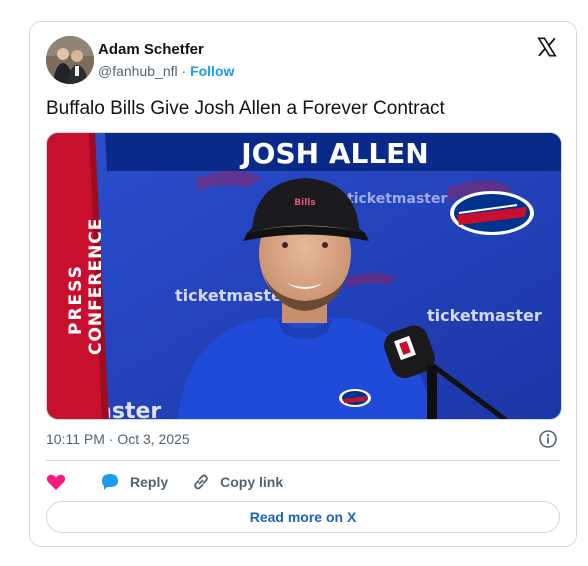  I want to click on divider, so click(303, 460).